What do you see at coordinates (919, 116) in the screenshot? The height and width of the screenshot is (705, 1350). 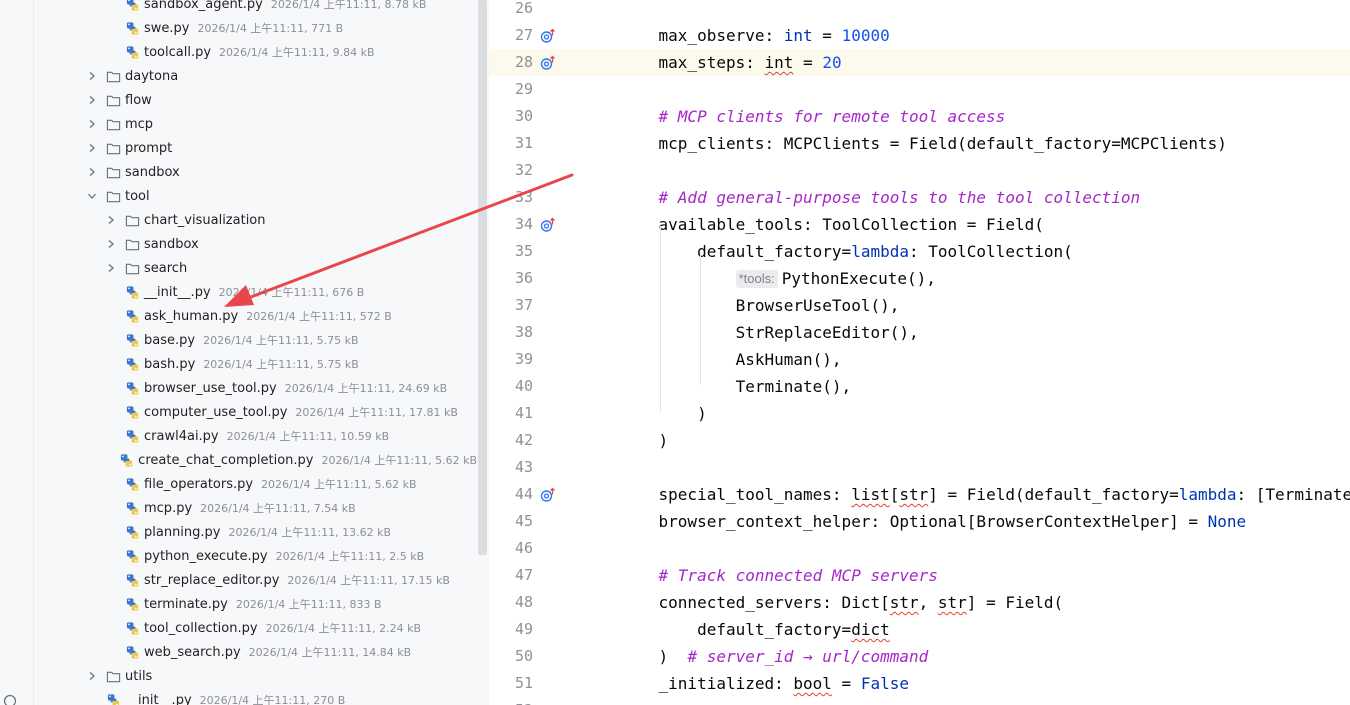 I see `code-line: 30 # MCP clients for remote tool access` at bounding box center [919, 116].